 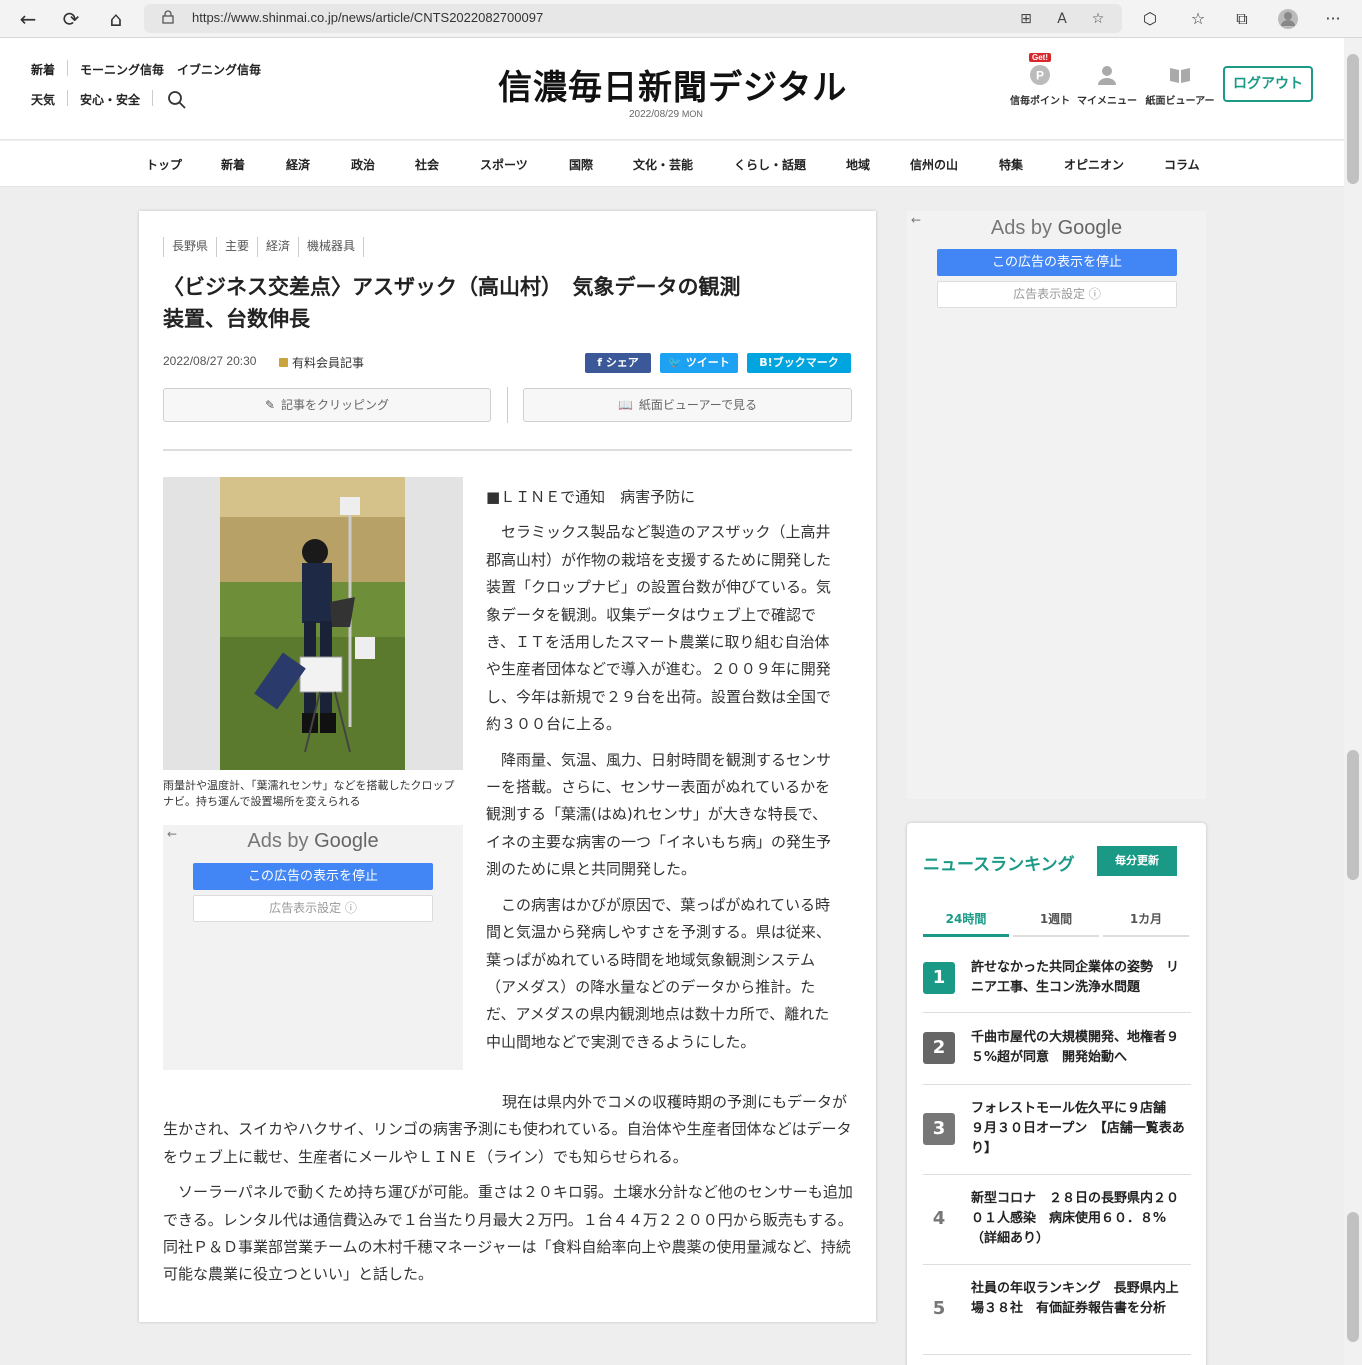 What do you see at coordinates (1353, 119) in the screenshot?
I see `scrollbar-thumb` at bounding box center [1353, 119].